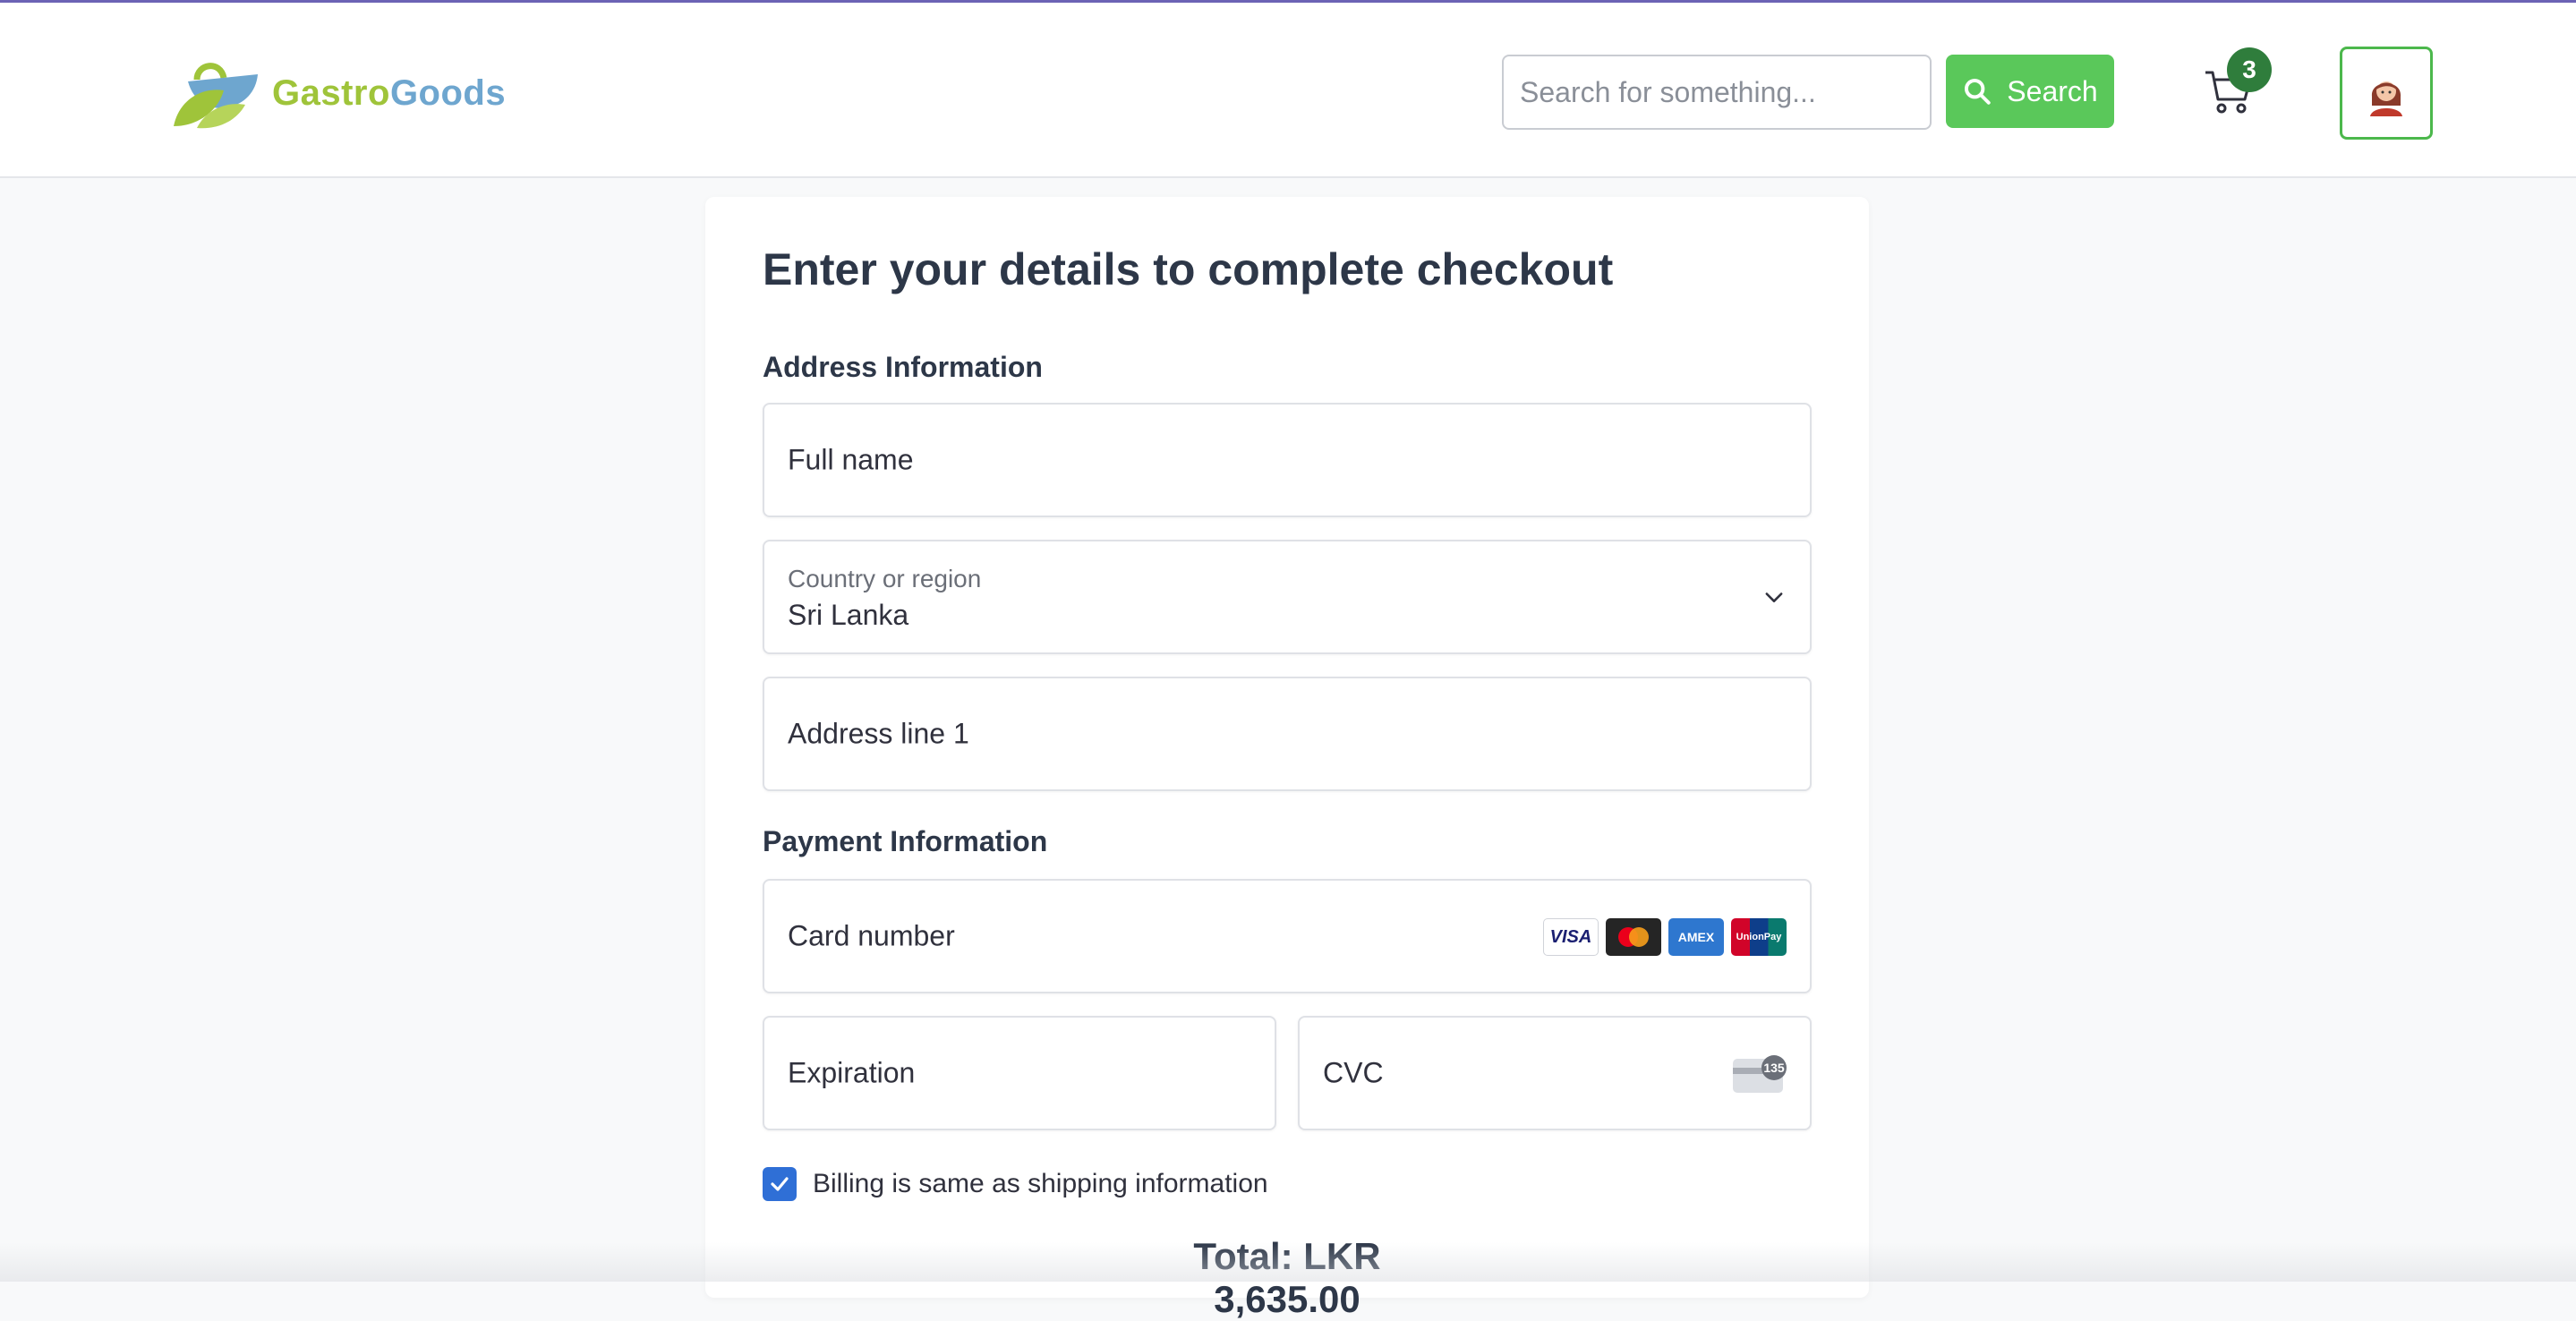 The height and width of the screenshot is (1321, 2576). I want to click on mastercard-icon, so click(1633, 937).